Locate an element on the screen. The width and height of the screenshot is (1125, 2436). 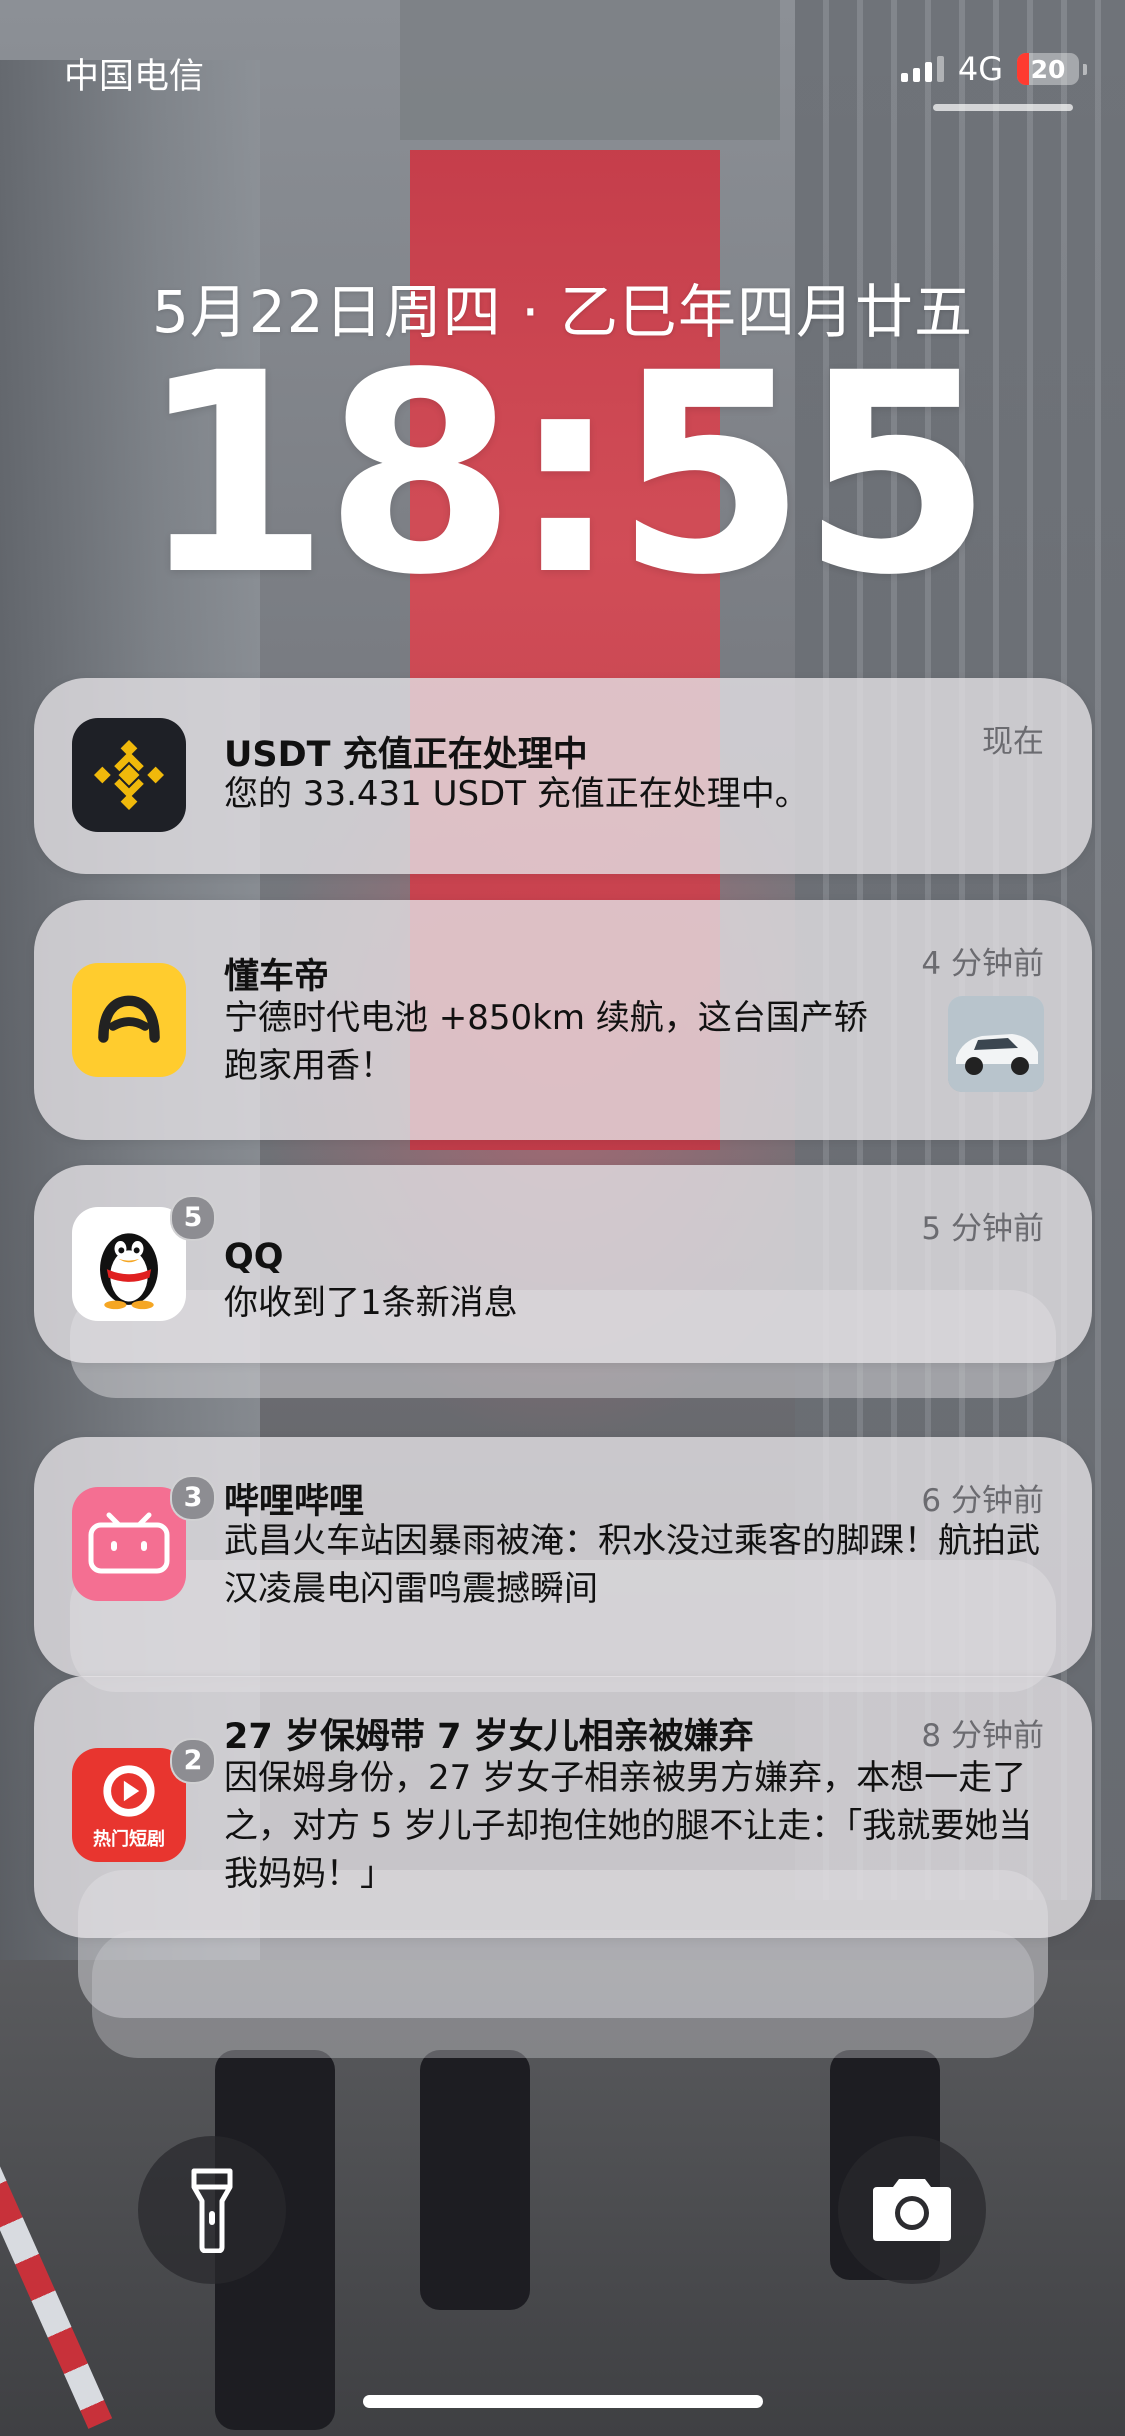
flashlight-icon is located at coordinates (212, 2210).